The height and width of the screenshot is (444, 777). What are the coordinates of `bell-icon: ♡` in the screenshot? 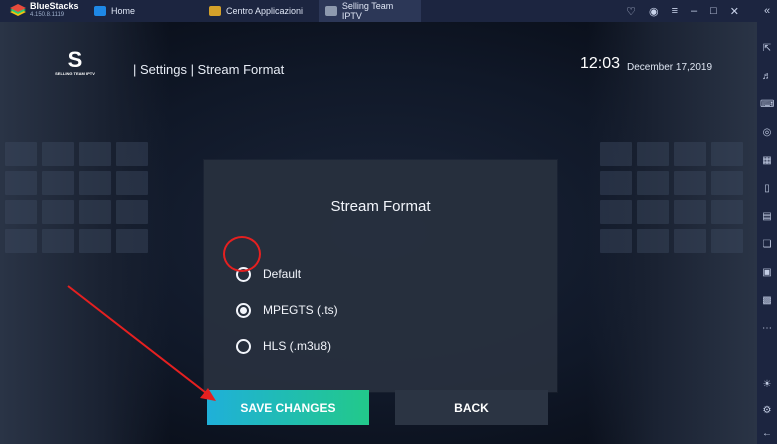 It's located at (631, 11).